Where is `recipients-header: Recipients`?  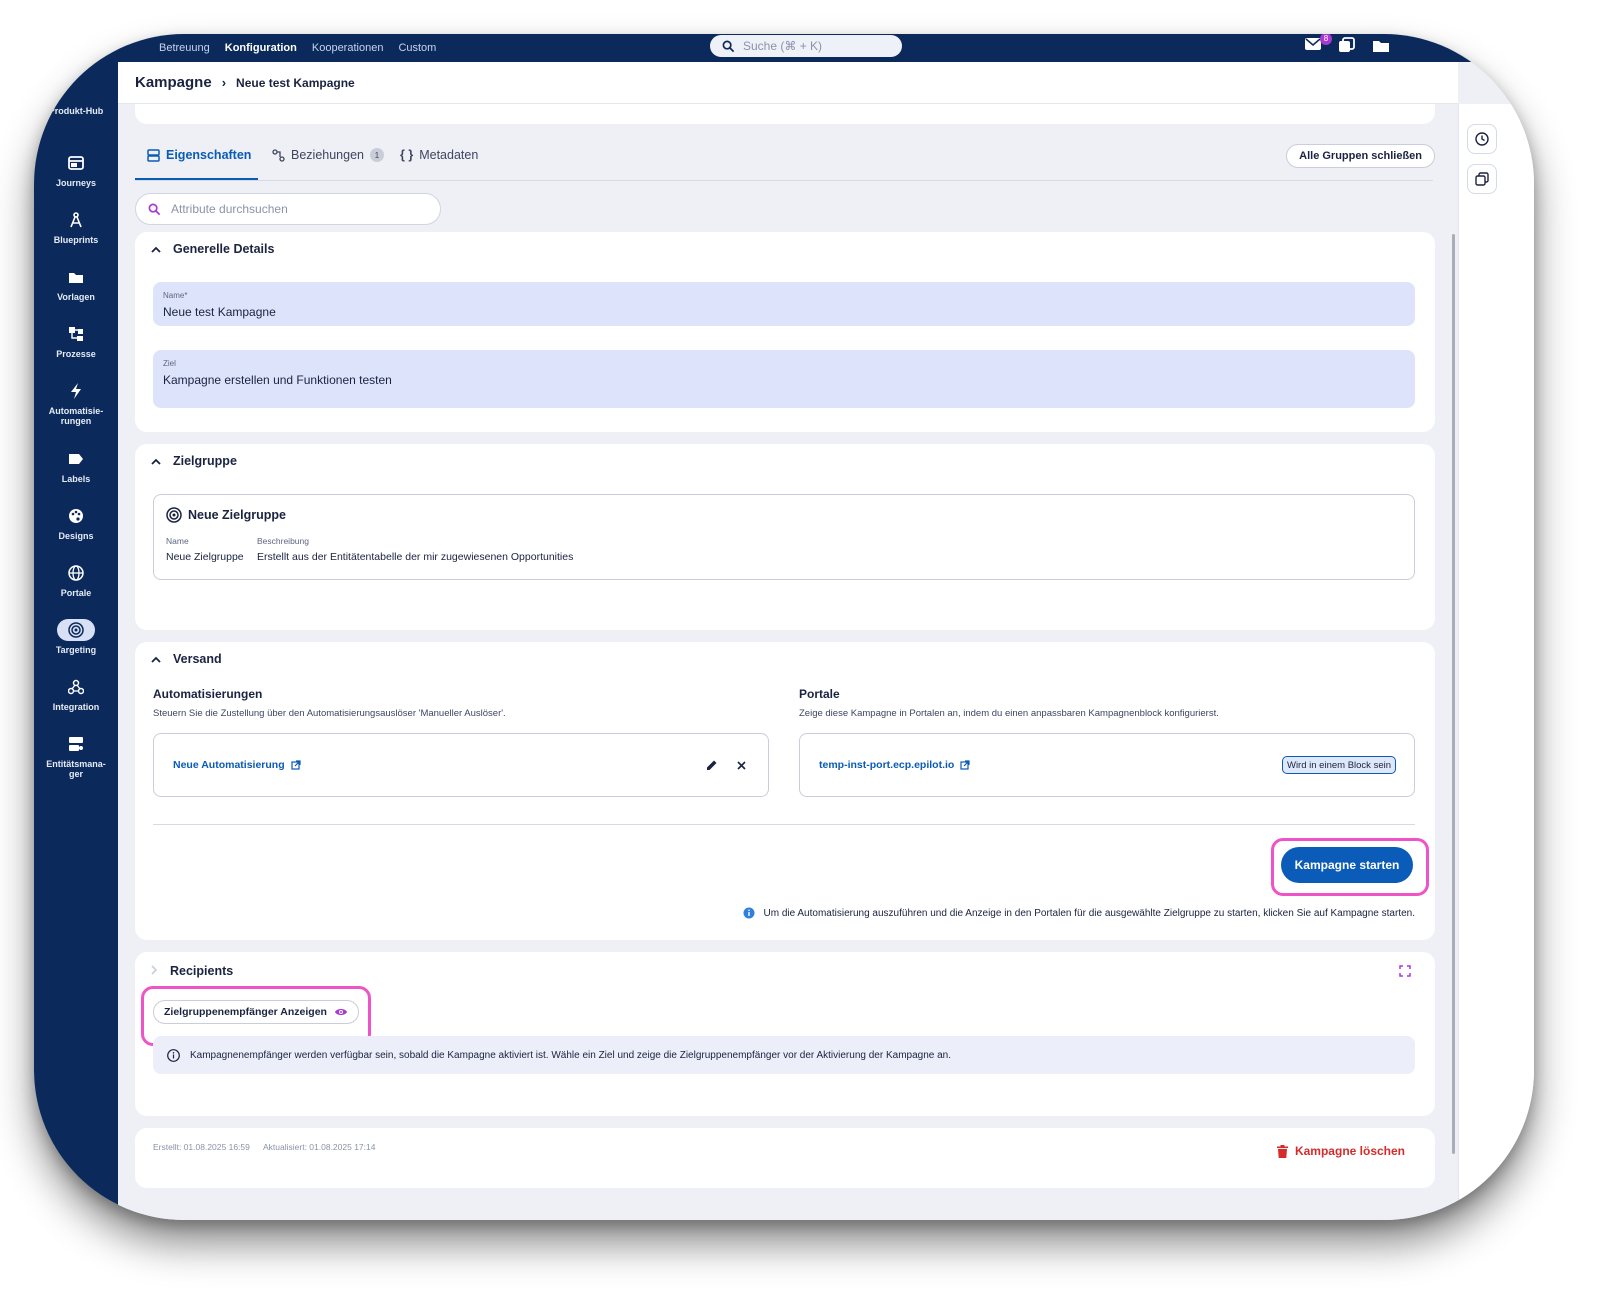 recipients-header: Recipients is located at coordinates (192, 971).